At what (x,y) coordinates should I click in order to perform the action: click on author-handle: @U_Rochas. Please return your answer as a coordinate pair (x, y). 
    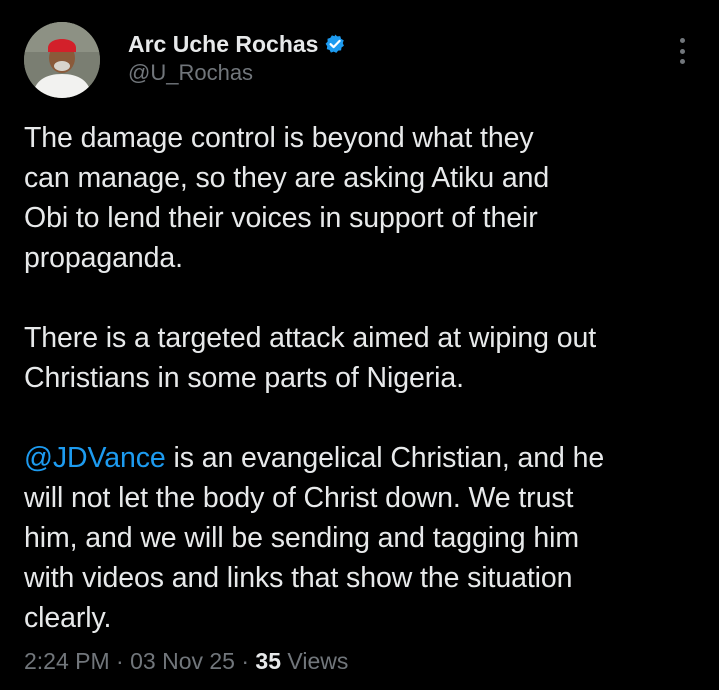
    Looking at the image, I should click on (190, 73).